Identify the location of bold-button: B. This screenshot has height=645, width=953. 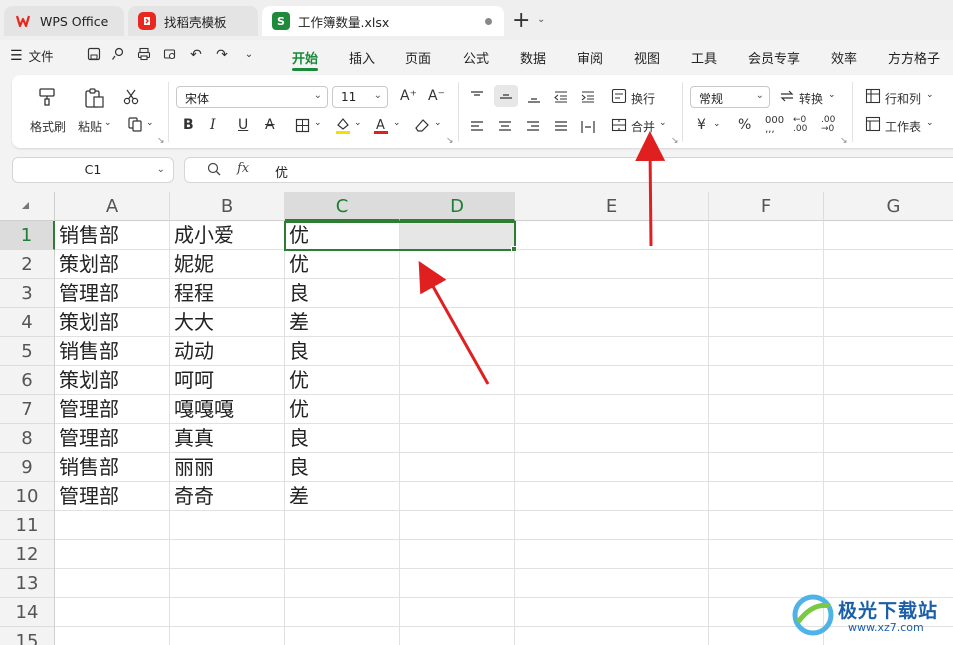
(188, 125).